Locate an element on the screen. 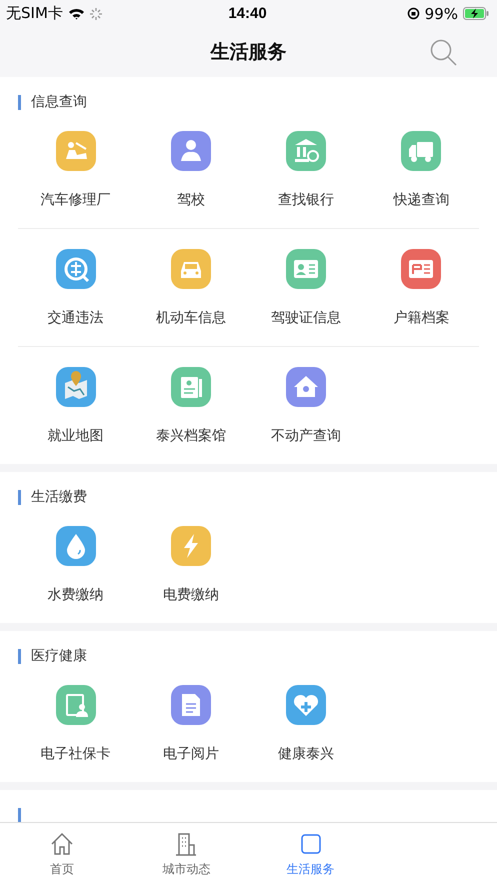 This screenshot has width=497, height=883. tab-item: 生活服务 is located at coordinates (310, 853).